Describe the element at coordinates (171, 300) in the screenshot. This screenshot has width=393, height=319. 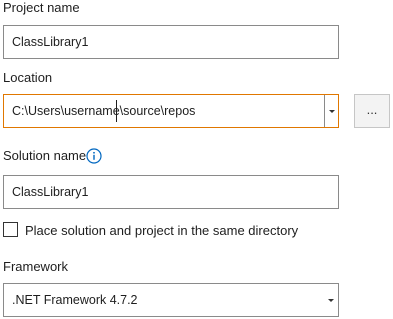
I see `framework-select: .NET Framework 4.7.2` at that location.